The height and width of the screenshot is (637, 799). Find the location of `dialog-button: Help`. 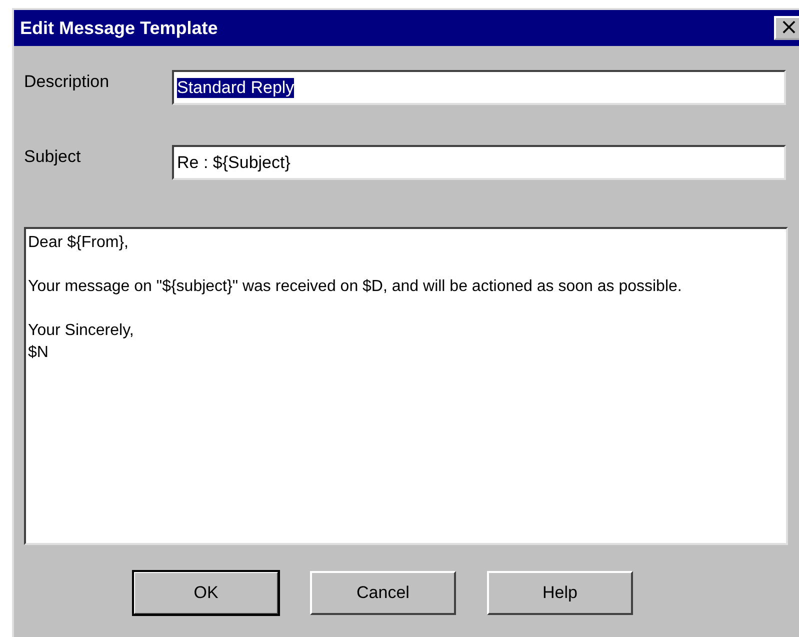

dialog-button: Help is located at coordinates (560, 593).